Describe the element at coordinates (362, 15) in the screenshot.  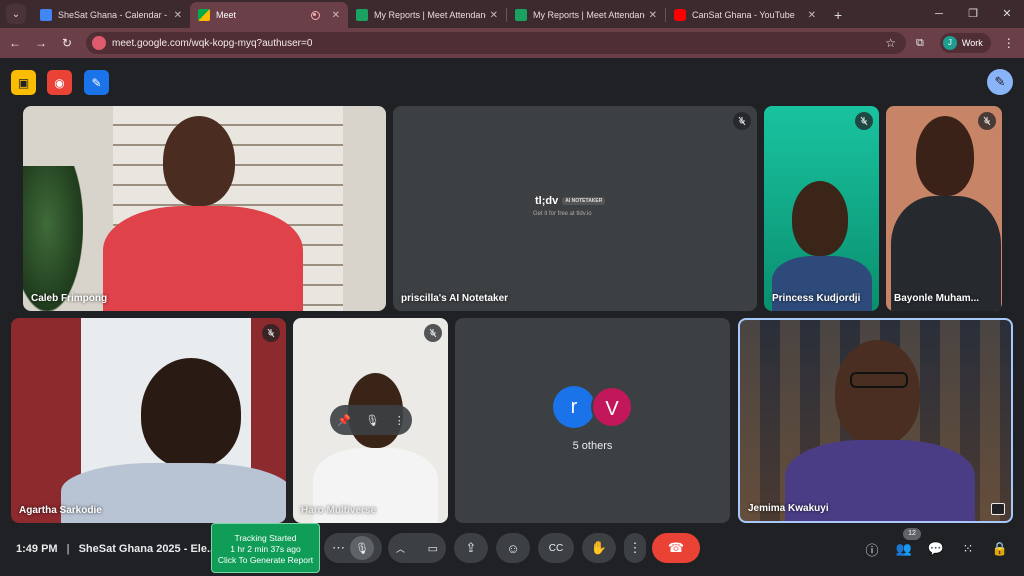
I see `check-favicon-icon` at that location.